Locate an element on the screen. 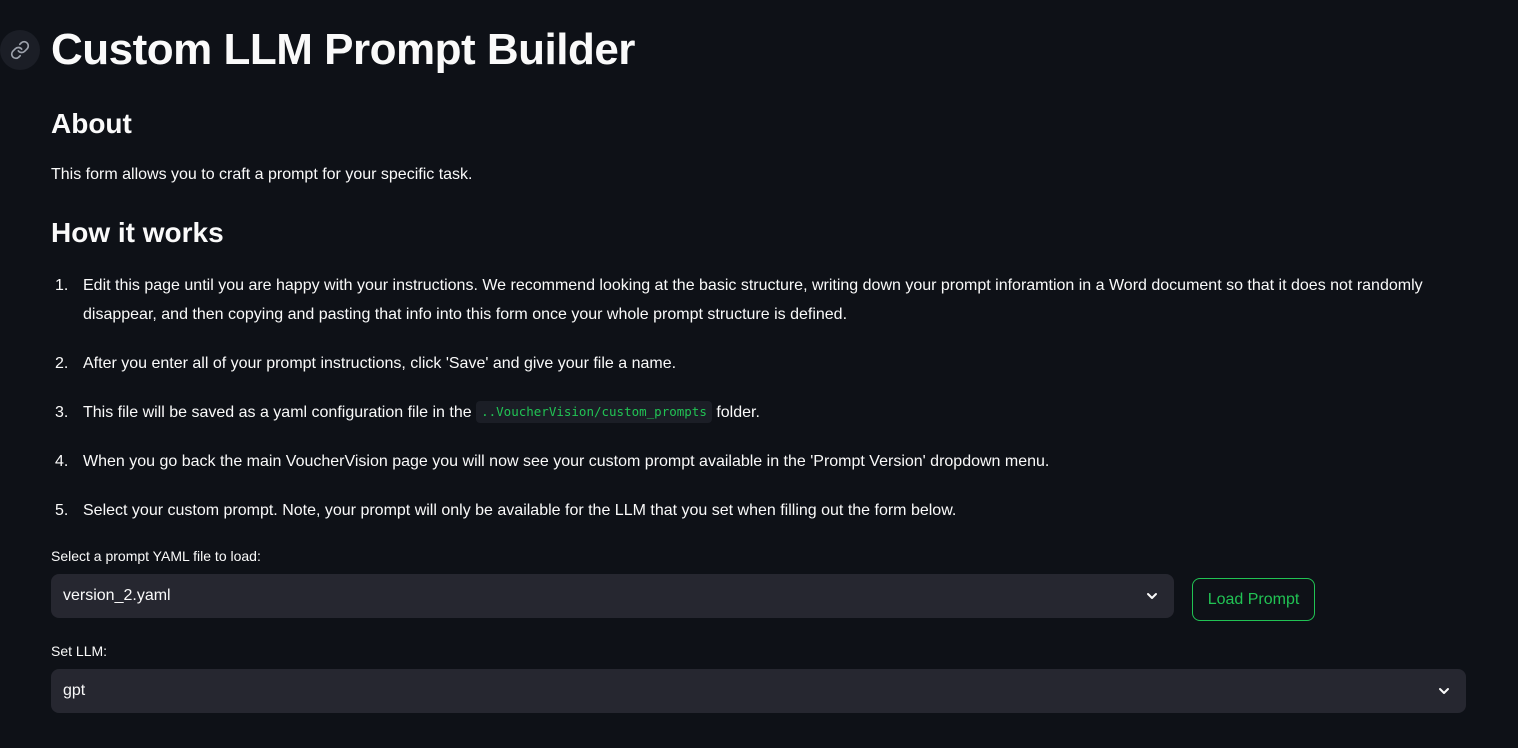 This screenshot has height=748, width=1518. load-prompt-button: Load Prompt is located at coordinates (1253, 599).